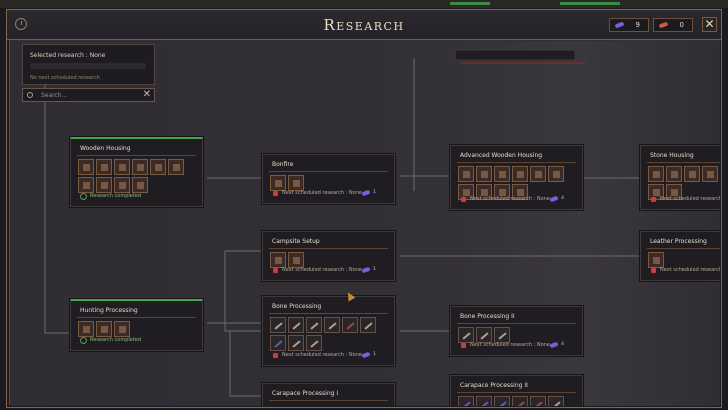 Image resolution: width=728 pixels, height=410 pixels. What do you see at coordinates (122, 329) in the screenshot?
I see `meat-rack-icon` at bounding box center [122, 329].